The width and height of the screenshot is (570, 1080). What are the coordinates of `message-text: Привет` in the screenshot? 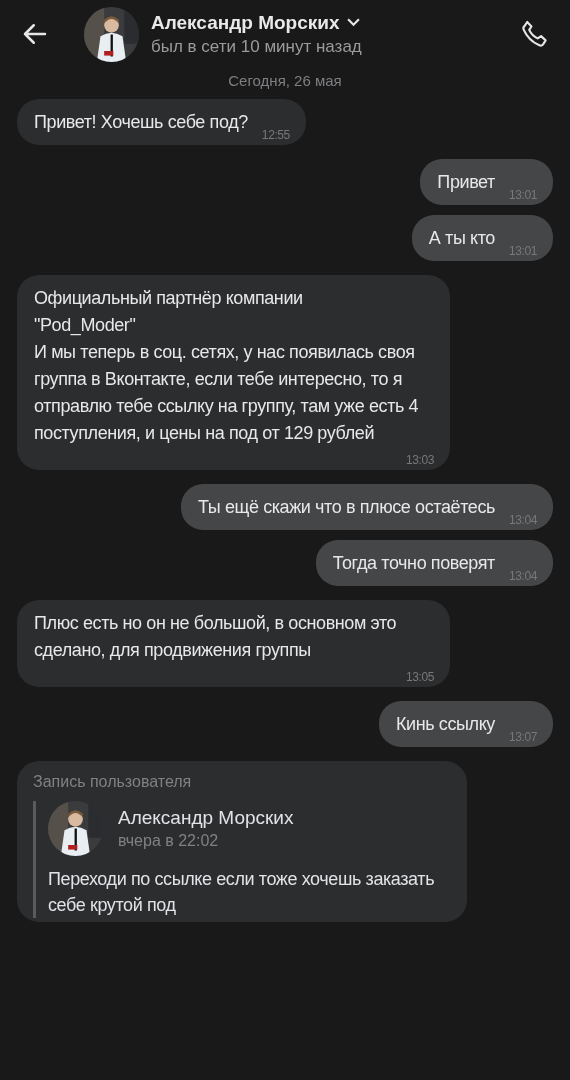 It's located at (466, 182).